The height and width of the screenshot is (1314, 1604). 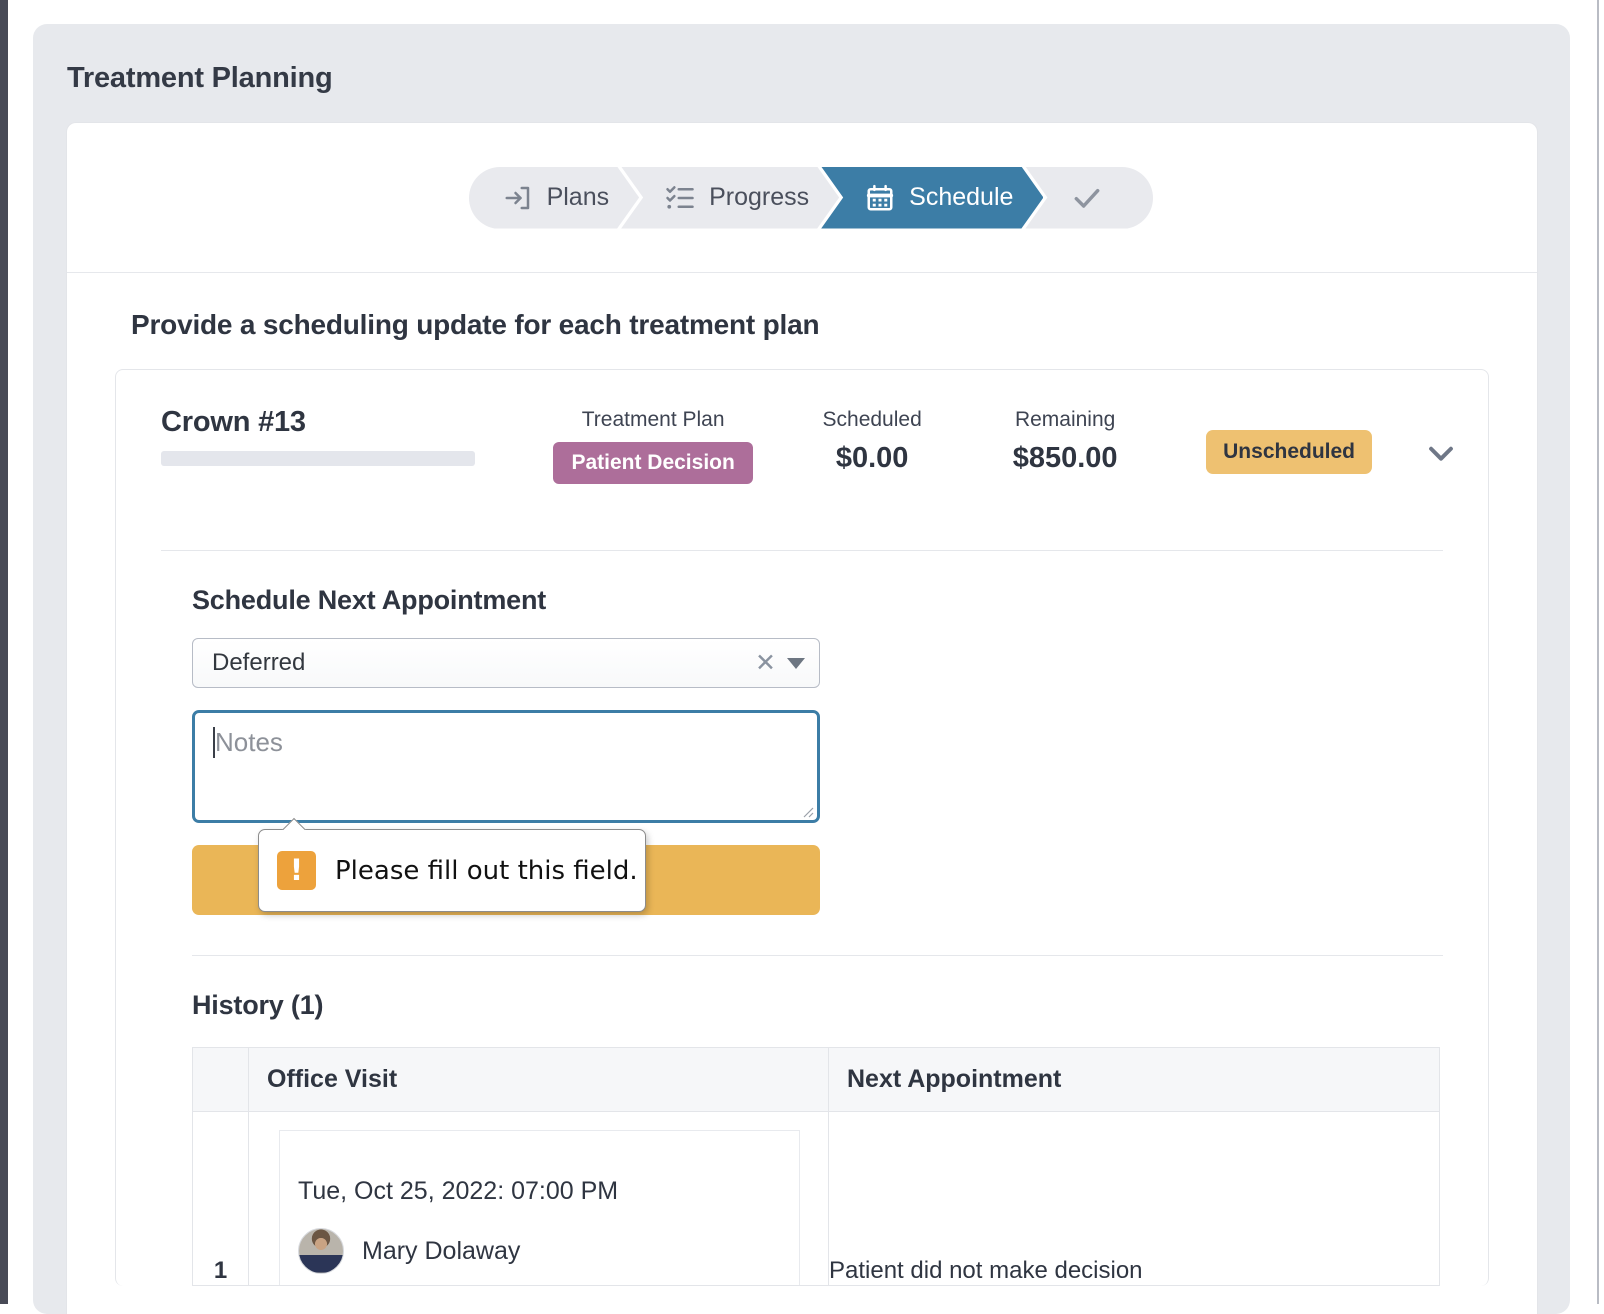 I want to click on calendar-icon, so click(x=880, y=198).